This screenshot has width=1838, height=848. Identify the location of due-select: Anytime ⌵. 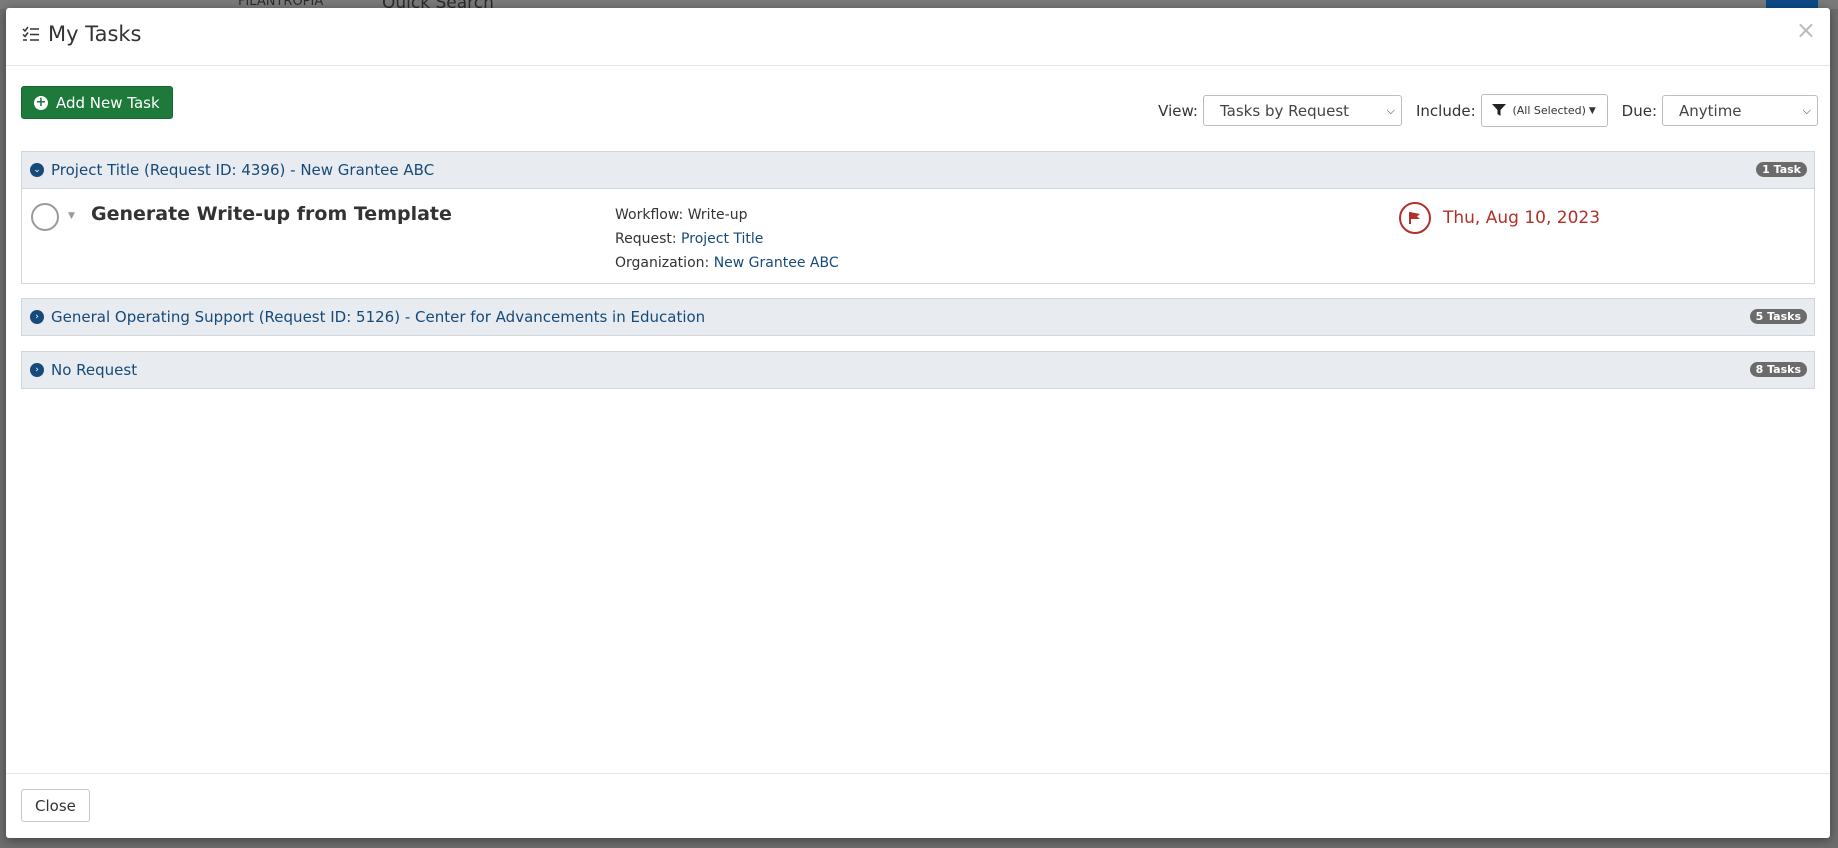
(1740, 110).